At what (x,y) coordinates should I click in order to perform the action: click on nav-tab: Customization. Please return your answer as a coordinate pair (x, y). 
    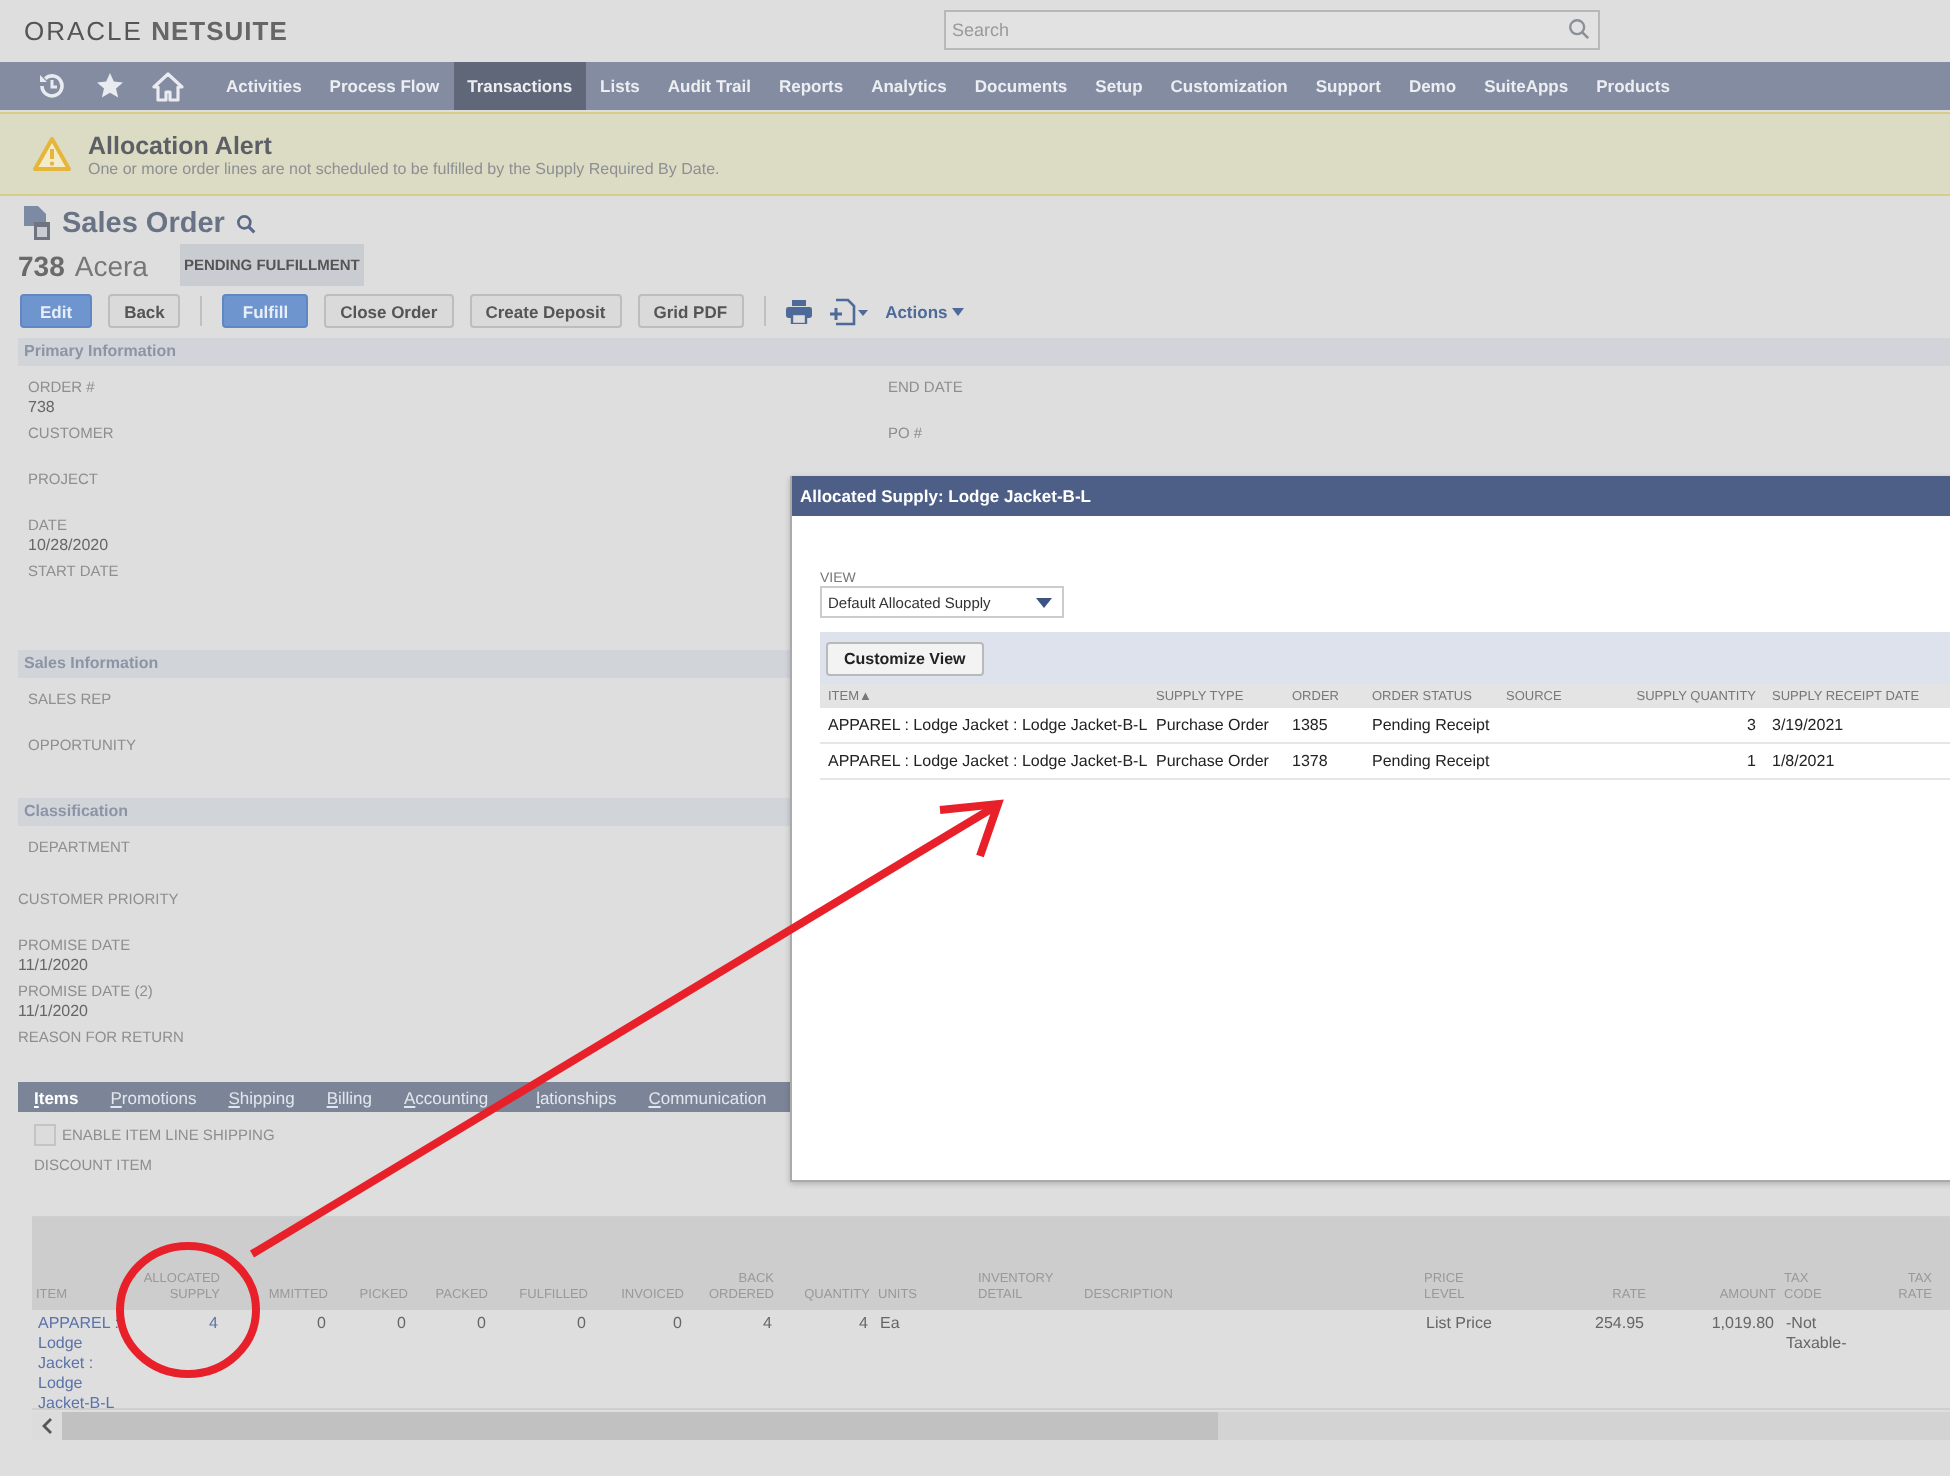
    Looking at the image, I should click on (1229, 86).